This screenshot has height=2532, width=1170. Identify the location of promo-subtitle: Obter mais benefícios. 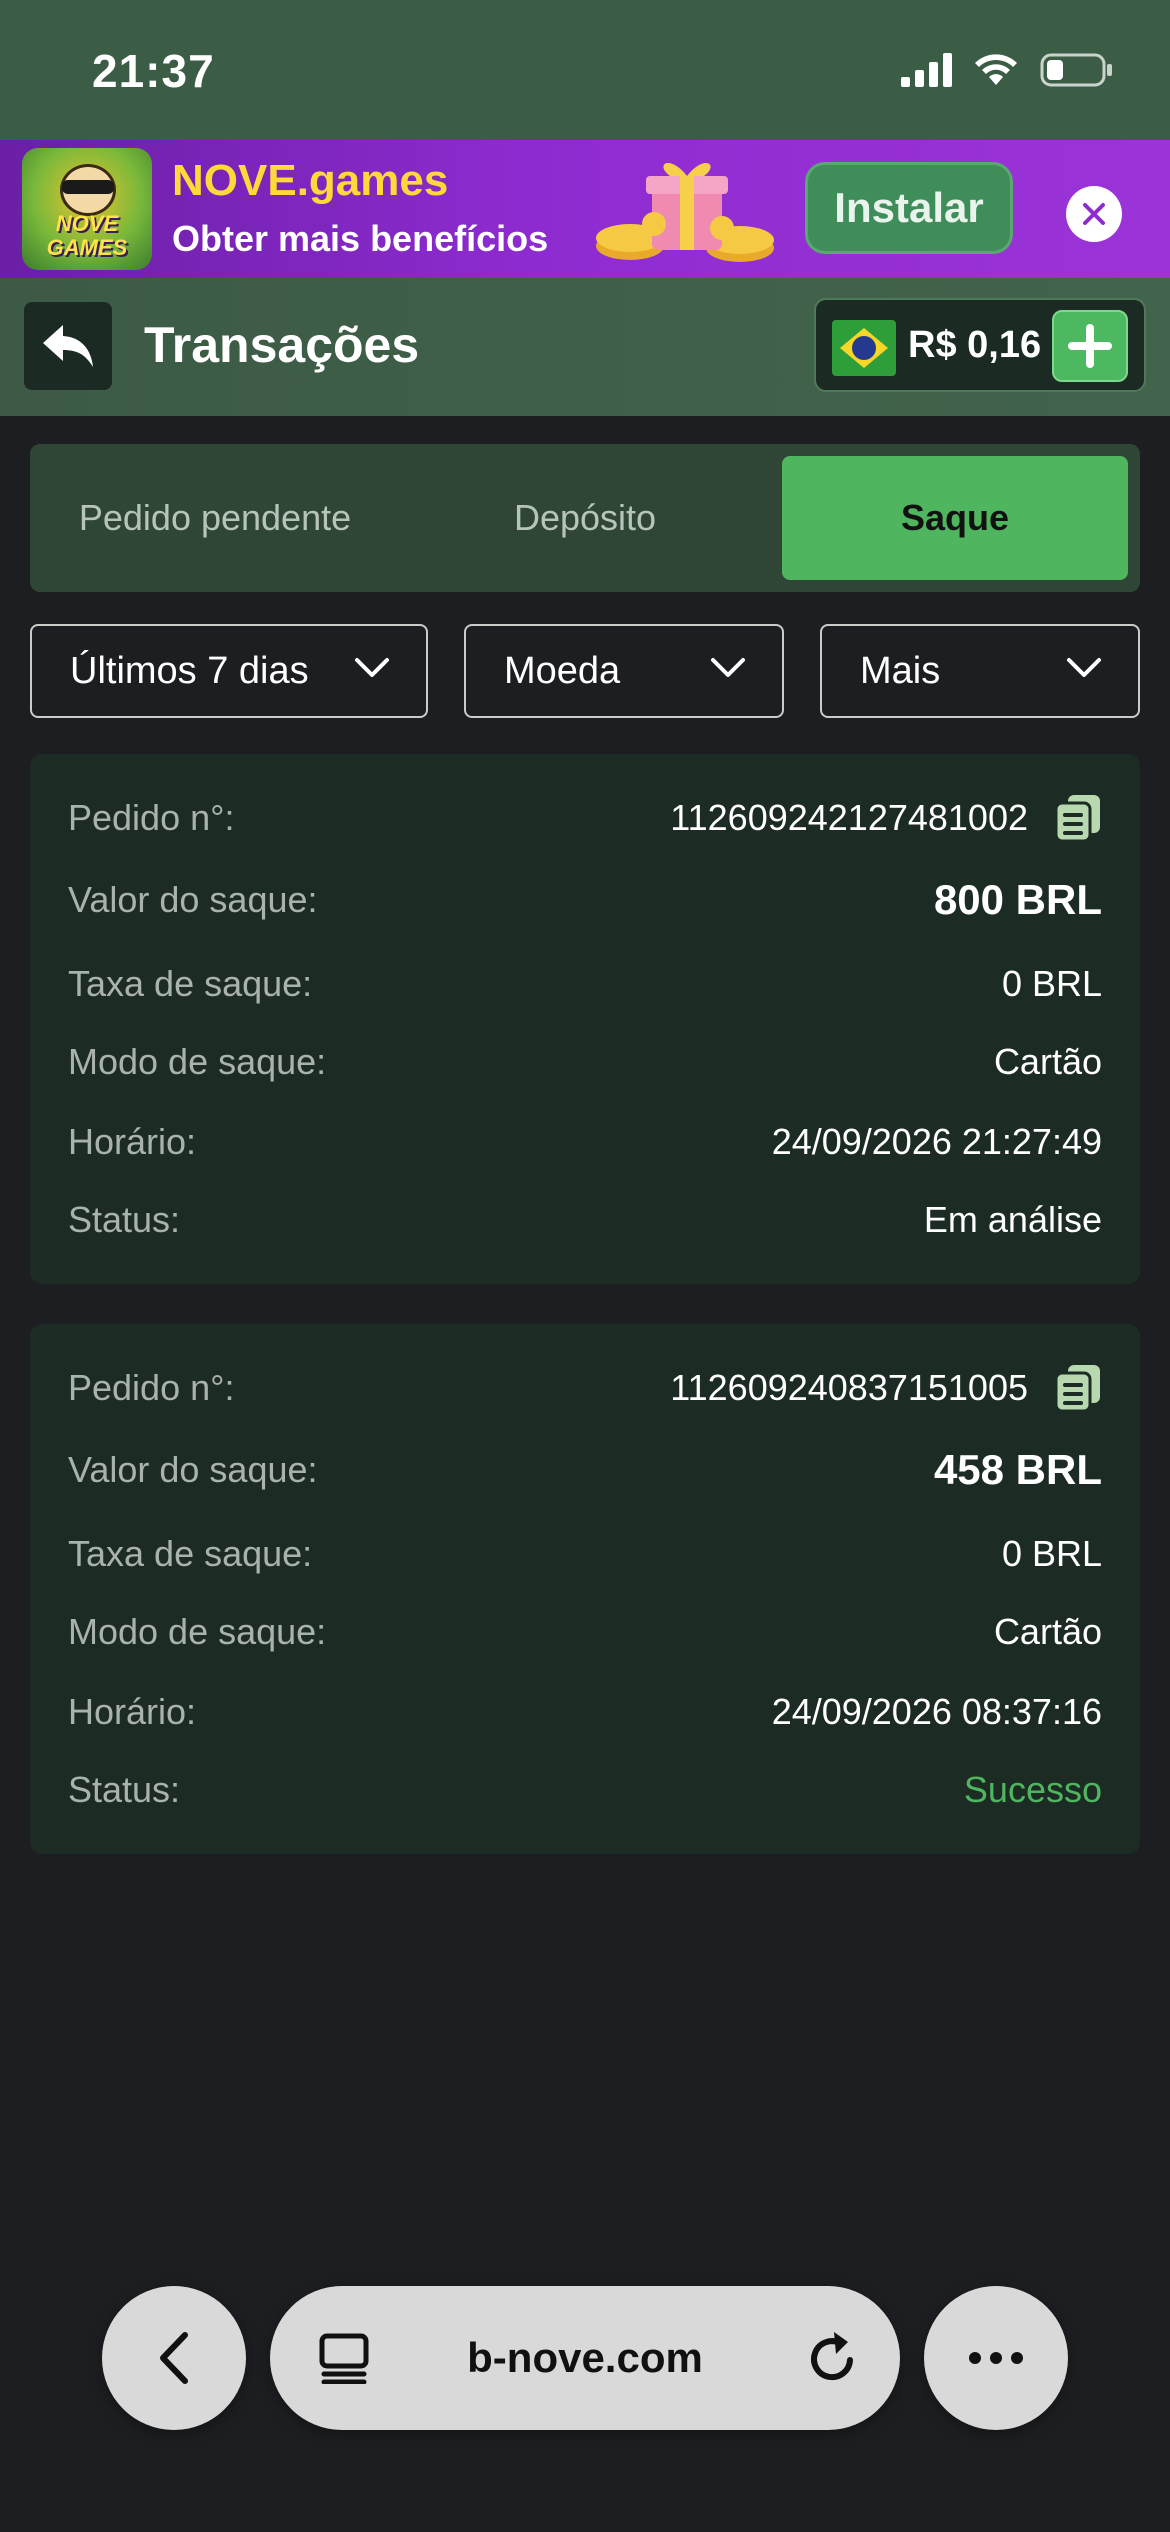
(360, 238).